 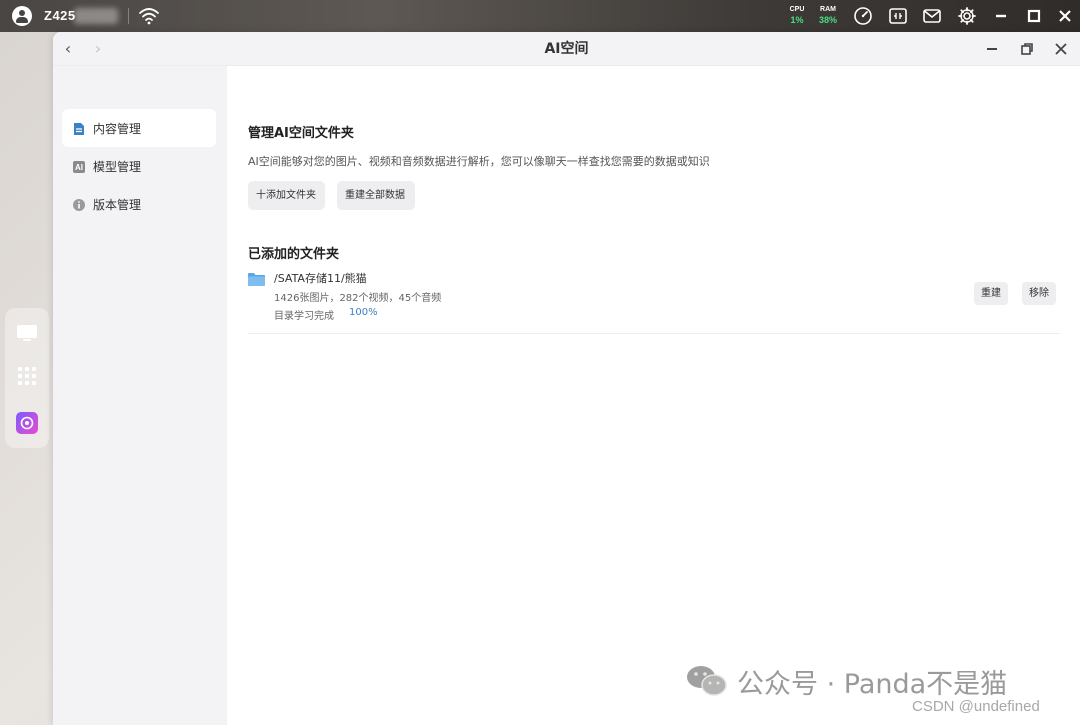 I want to click on info-icon, so click(x=79, y=204).